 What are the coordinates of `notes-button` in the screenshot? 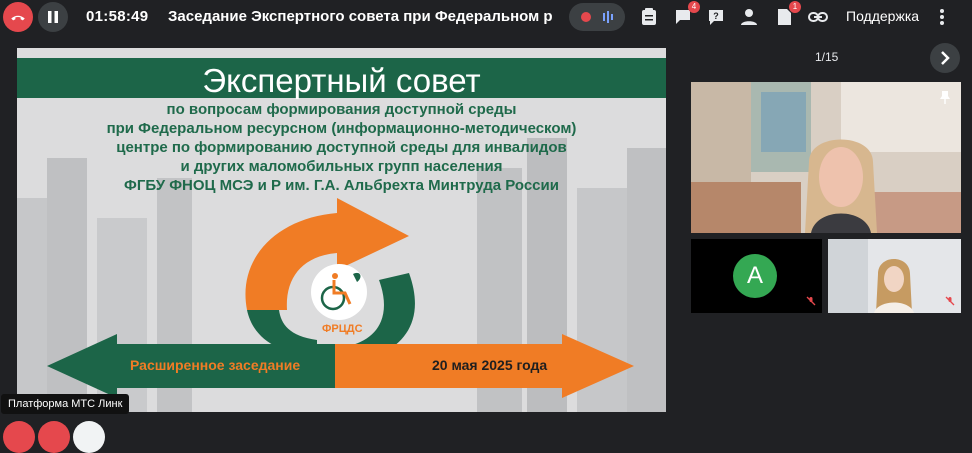 It's located at (649, 17).